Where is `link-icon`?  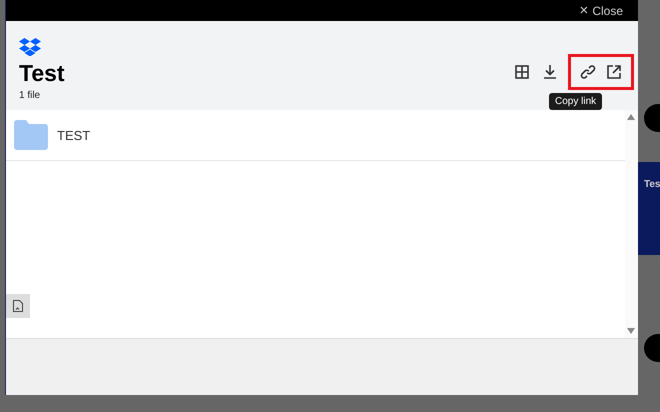 link-icon is located at coordinates (588, 72).